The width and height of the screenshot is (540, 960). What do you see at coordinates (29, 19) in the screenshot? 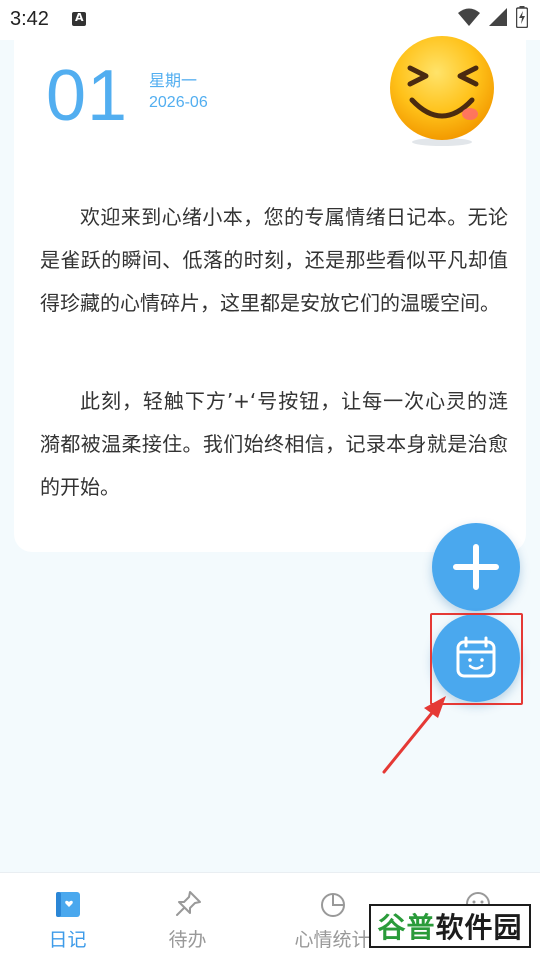
I see `status-time: 3:42` at bounding box center [29, 19].